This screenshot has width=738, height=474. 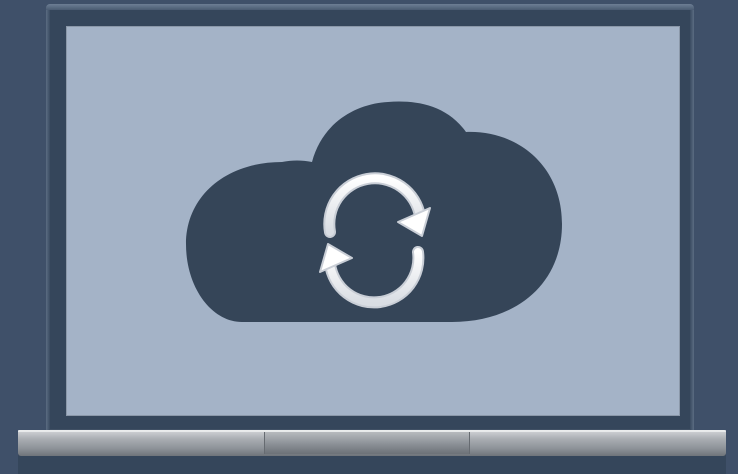 I want to click on laptop-footer-shadow, so click(x=372, y=465).